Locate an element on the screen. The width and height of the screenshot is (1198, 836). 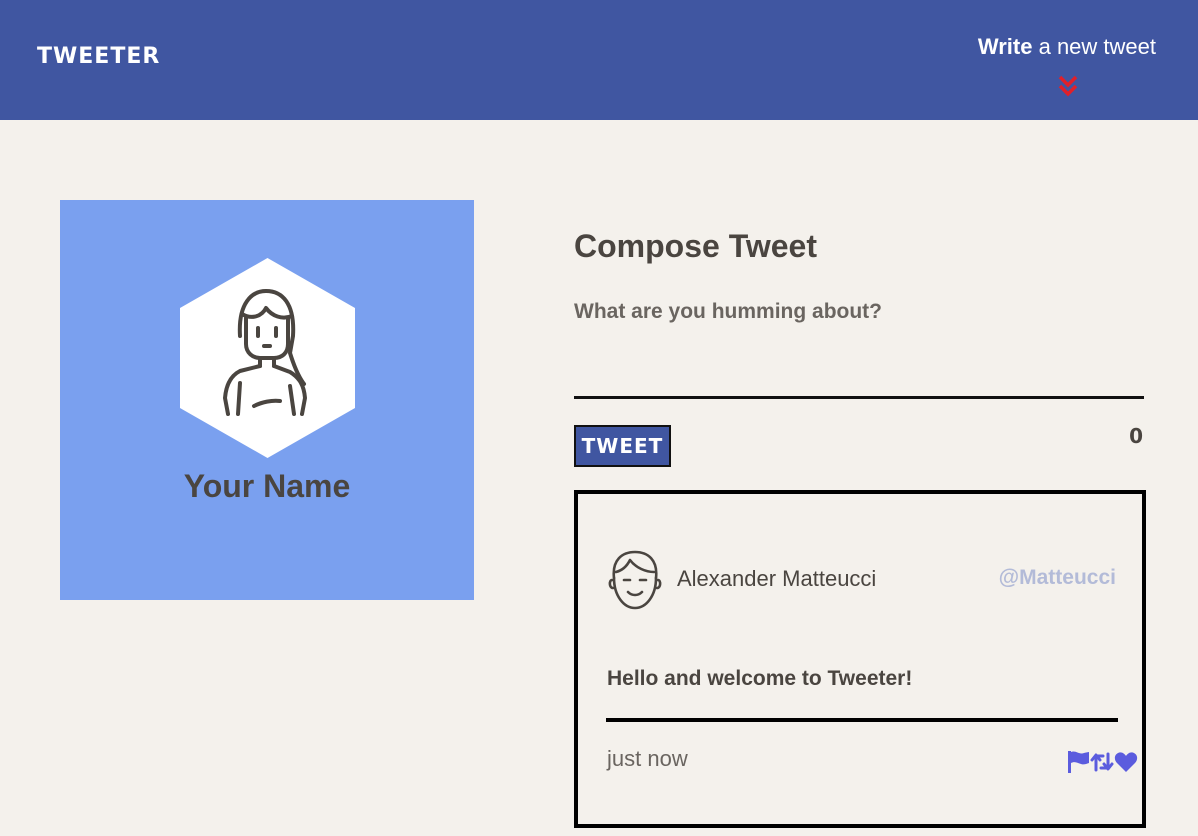
user-avatar-icon is located at coordinates (635, 580).